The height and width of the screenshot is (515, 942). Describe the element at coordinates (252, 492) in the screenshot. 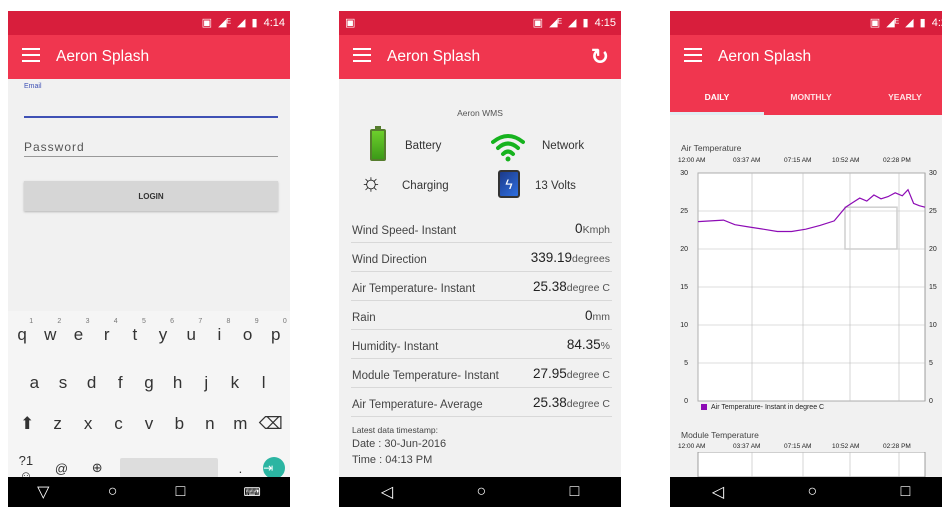

I see `keyboard-icon: ⌨` at that location.